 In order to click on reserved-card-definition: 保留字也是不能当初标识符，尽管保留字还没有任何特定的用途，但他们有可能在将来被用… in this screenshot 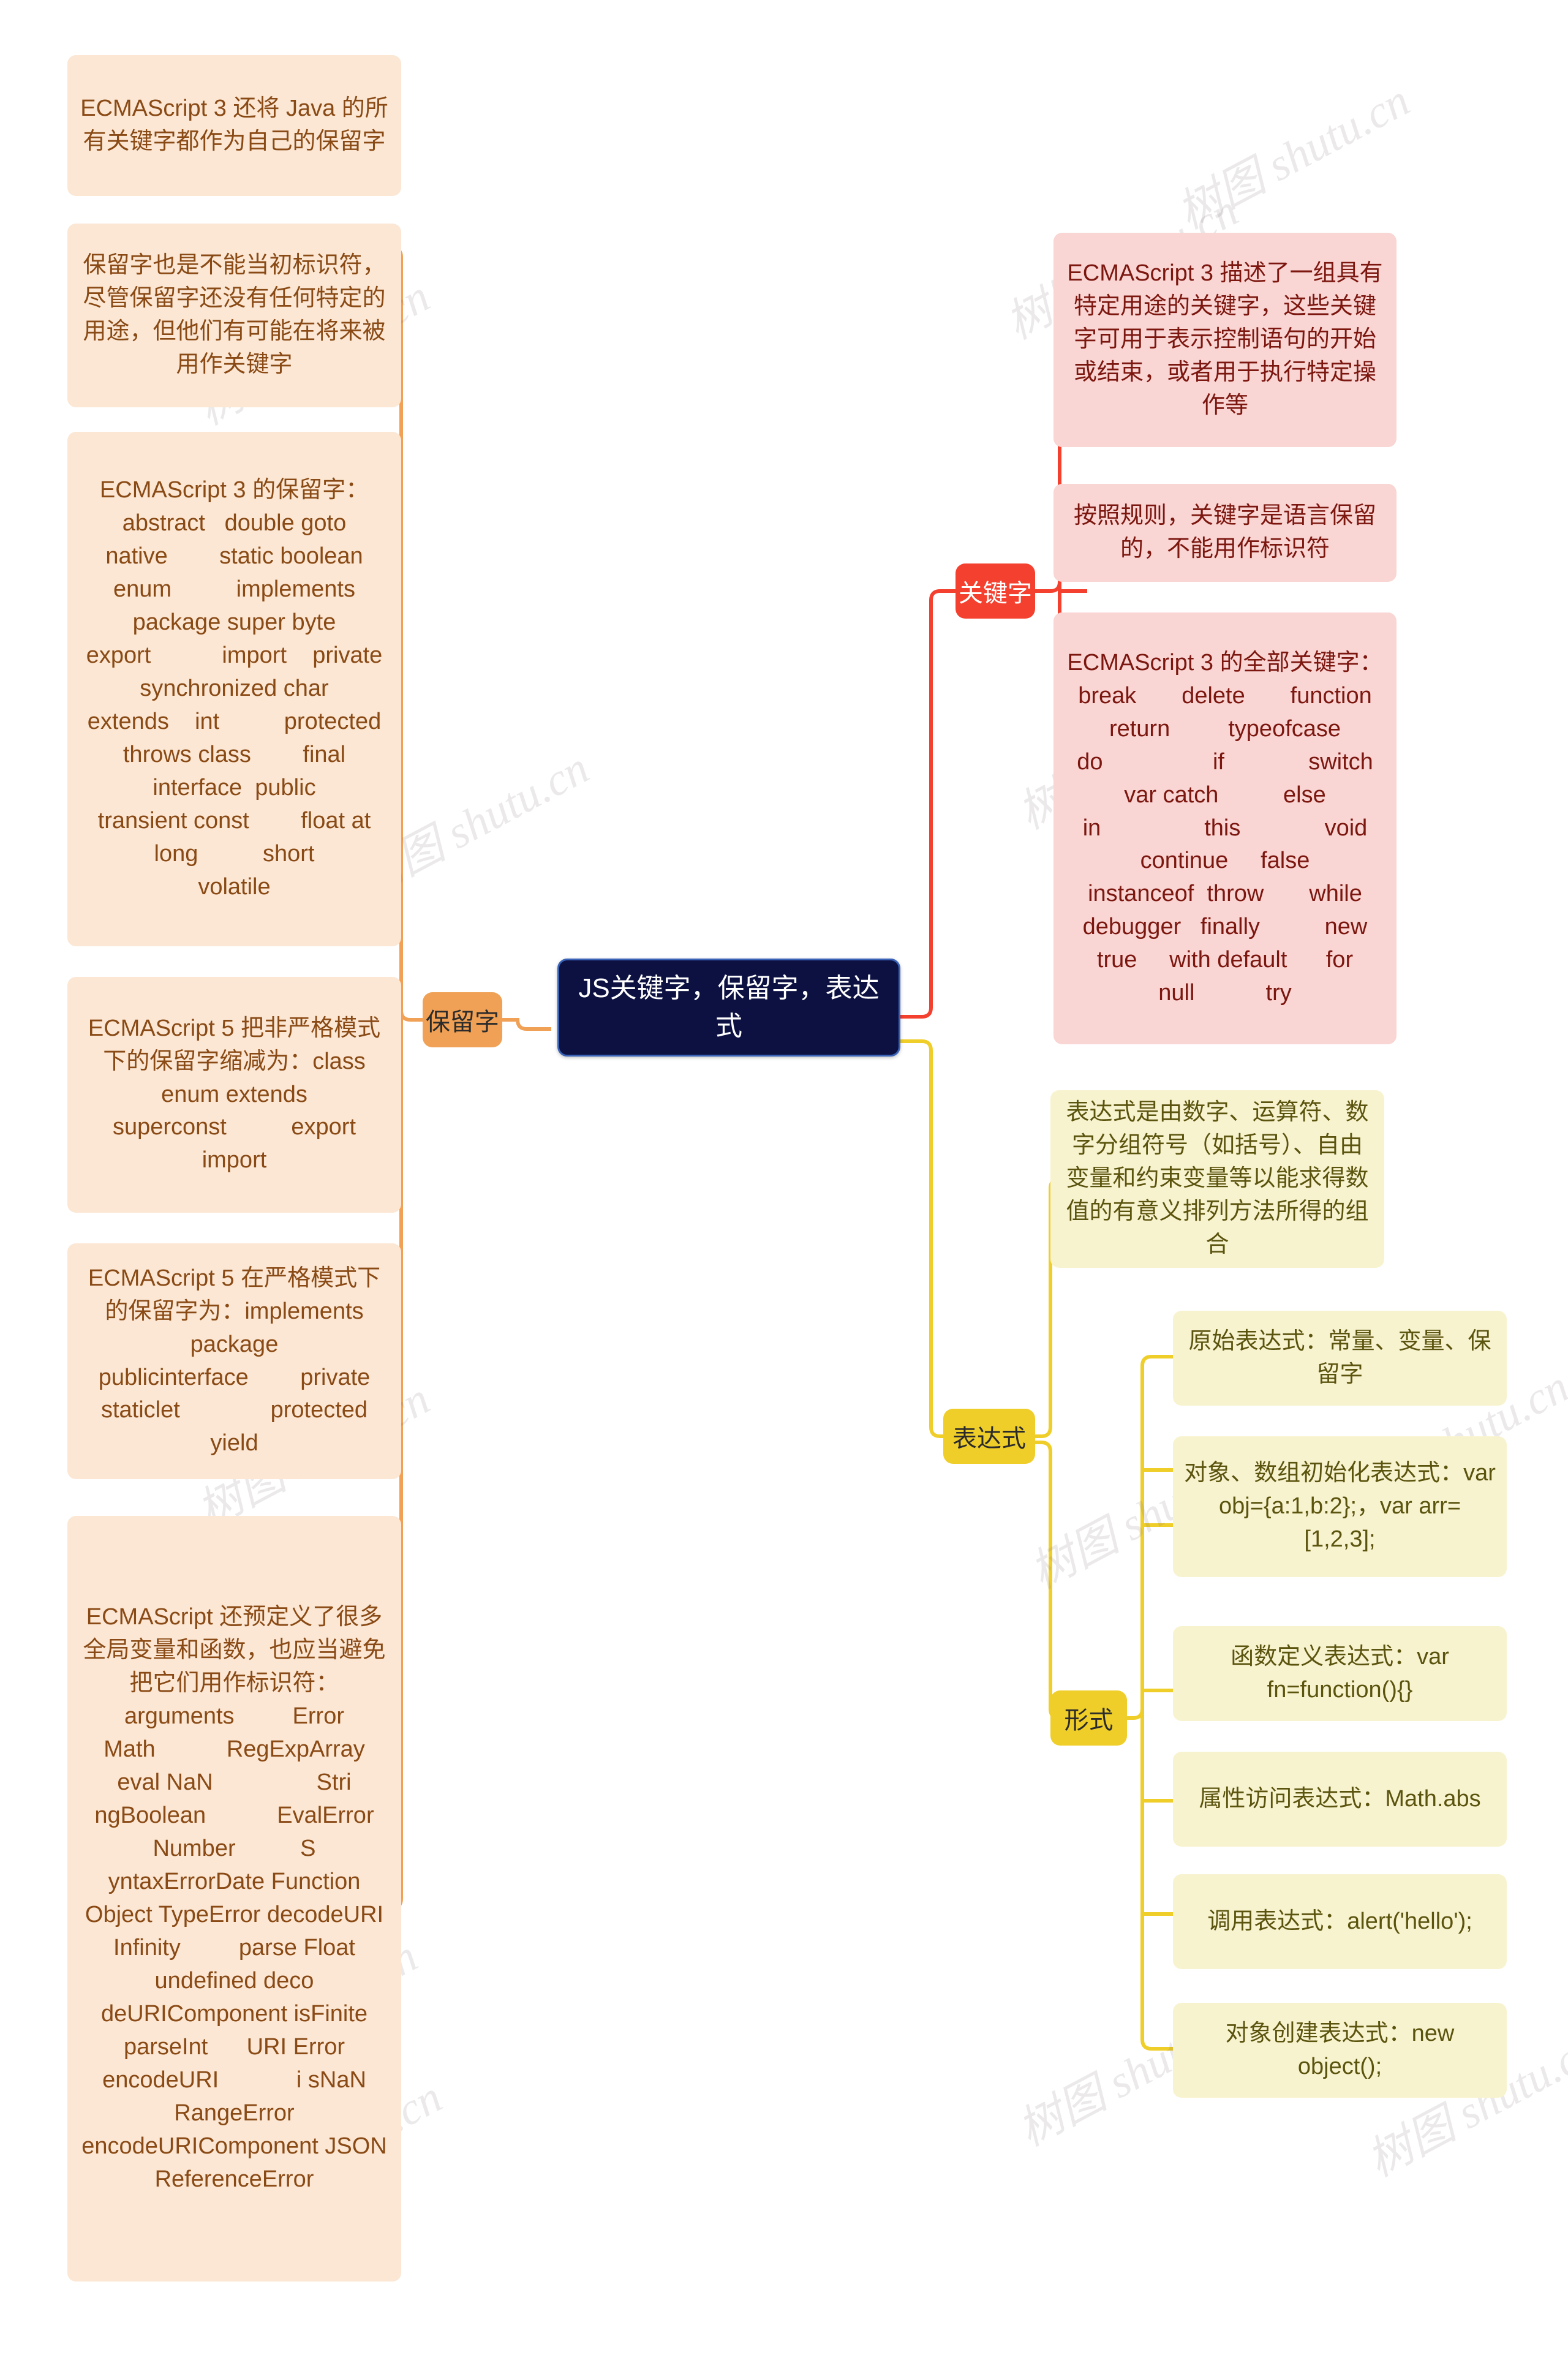, I will do `click(234, 315)`.